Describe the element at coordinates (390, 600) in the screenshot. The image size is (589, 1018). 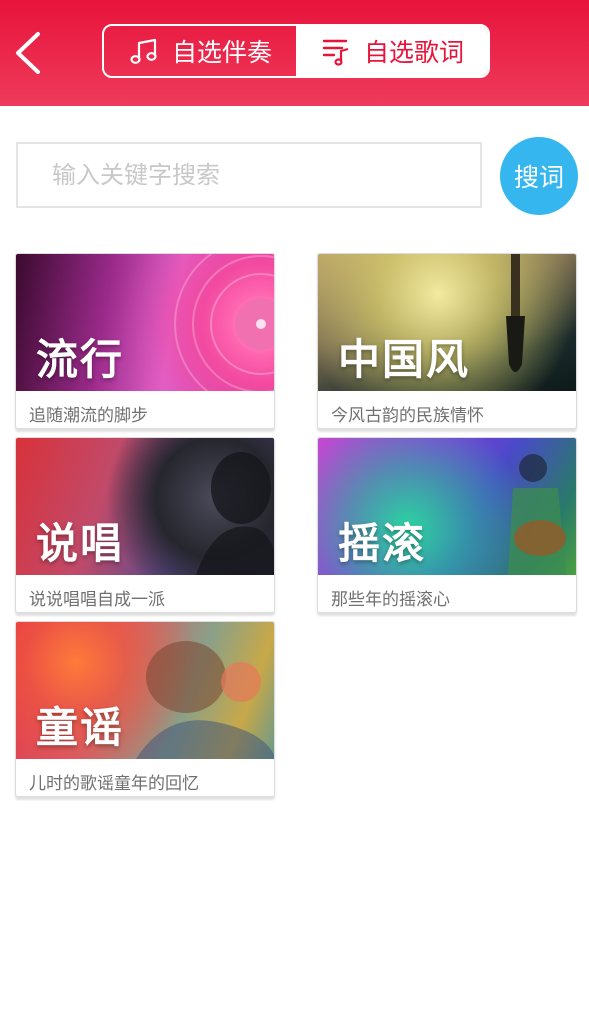
I see `category-subtitle: 那些年的摇滚心` at that location.